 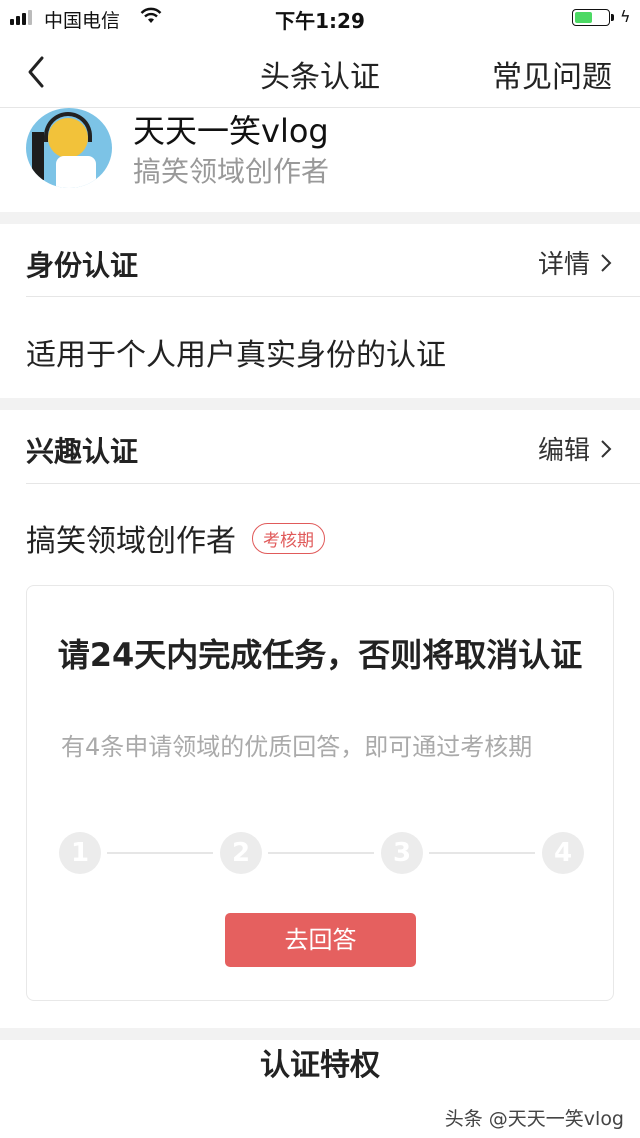 What do you see at coordinates (82, 265) in the screenshot?
I see `identity-label: 身份认证` at bounding box center [82, 265].